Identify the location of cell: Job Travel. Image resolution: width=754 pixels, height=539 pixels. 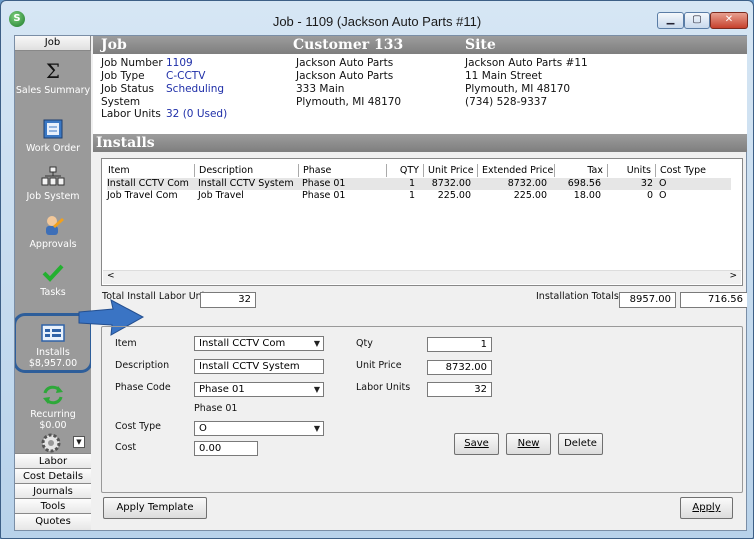
(221, 195).